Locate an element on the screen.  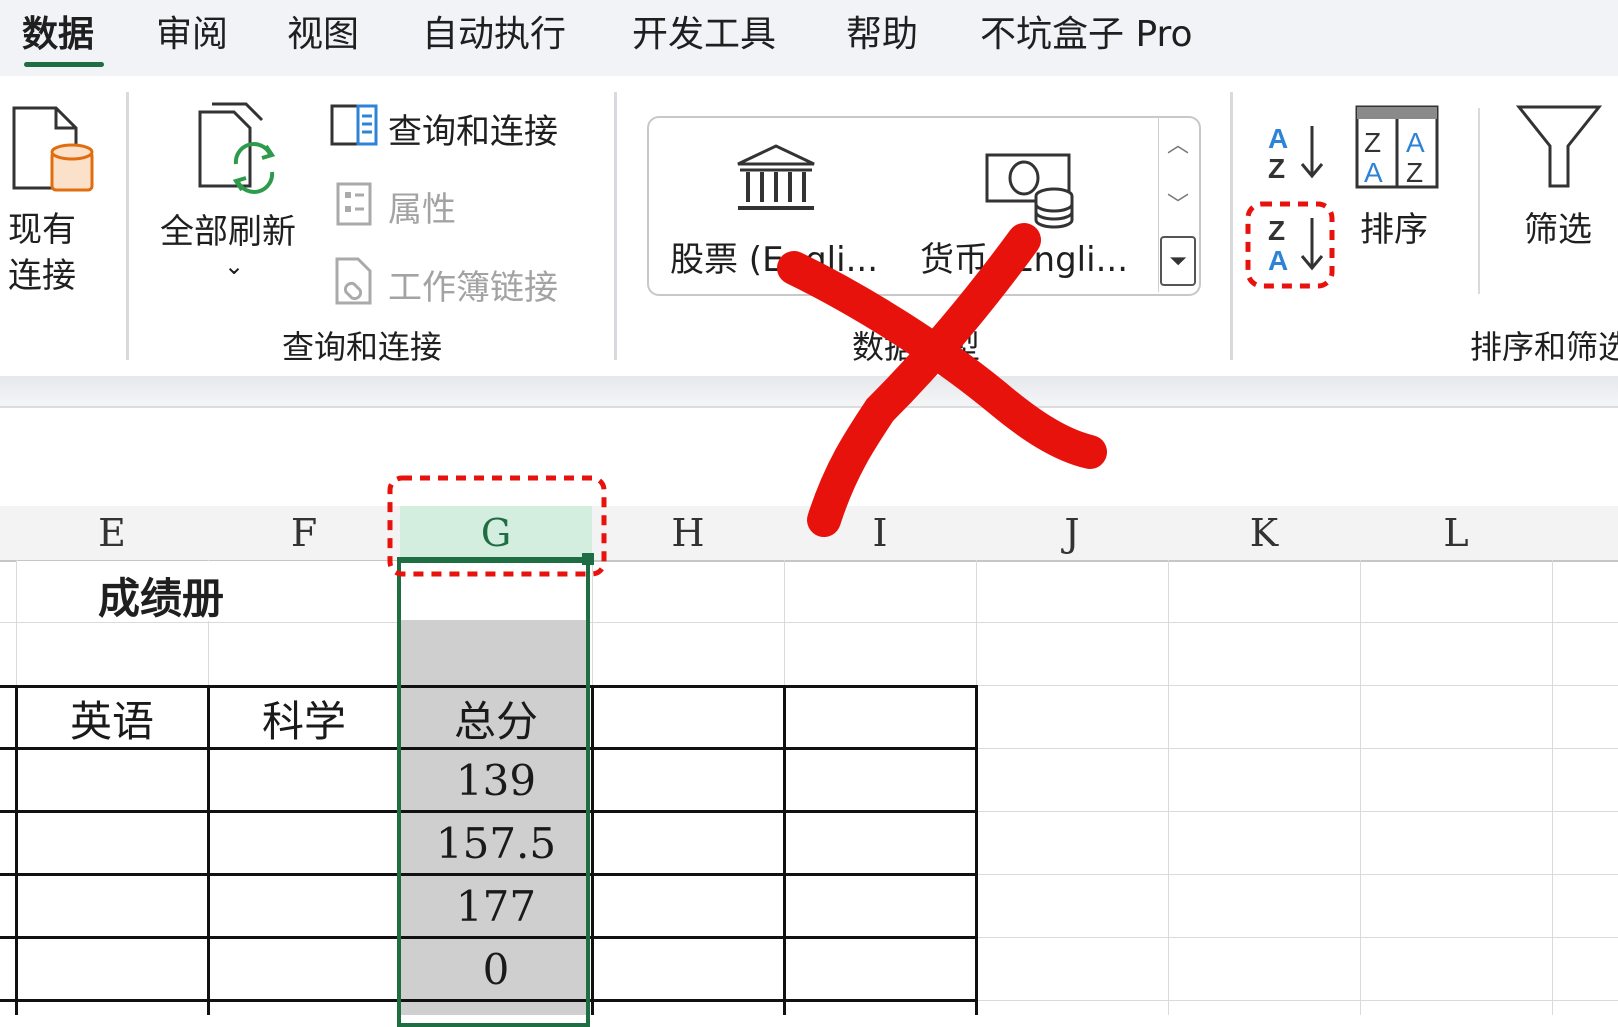
workbook-links-icon is located at coordinates (353, 281).